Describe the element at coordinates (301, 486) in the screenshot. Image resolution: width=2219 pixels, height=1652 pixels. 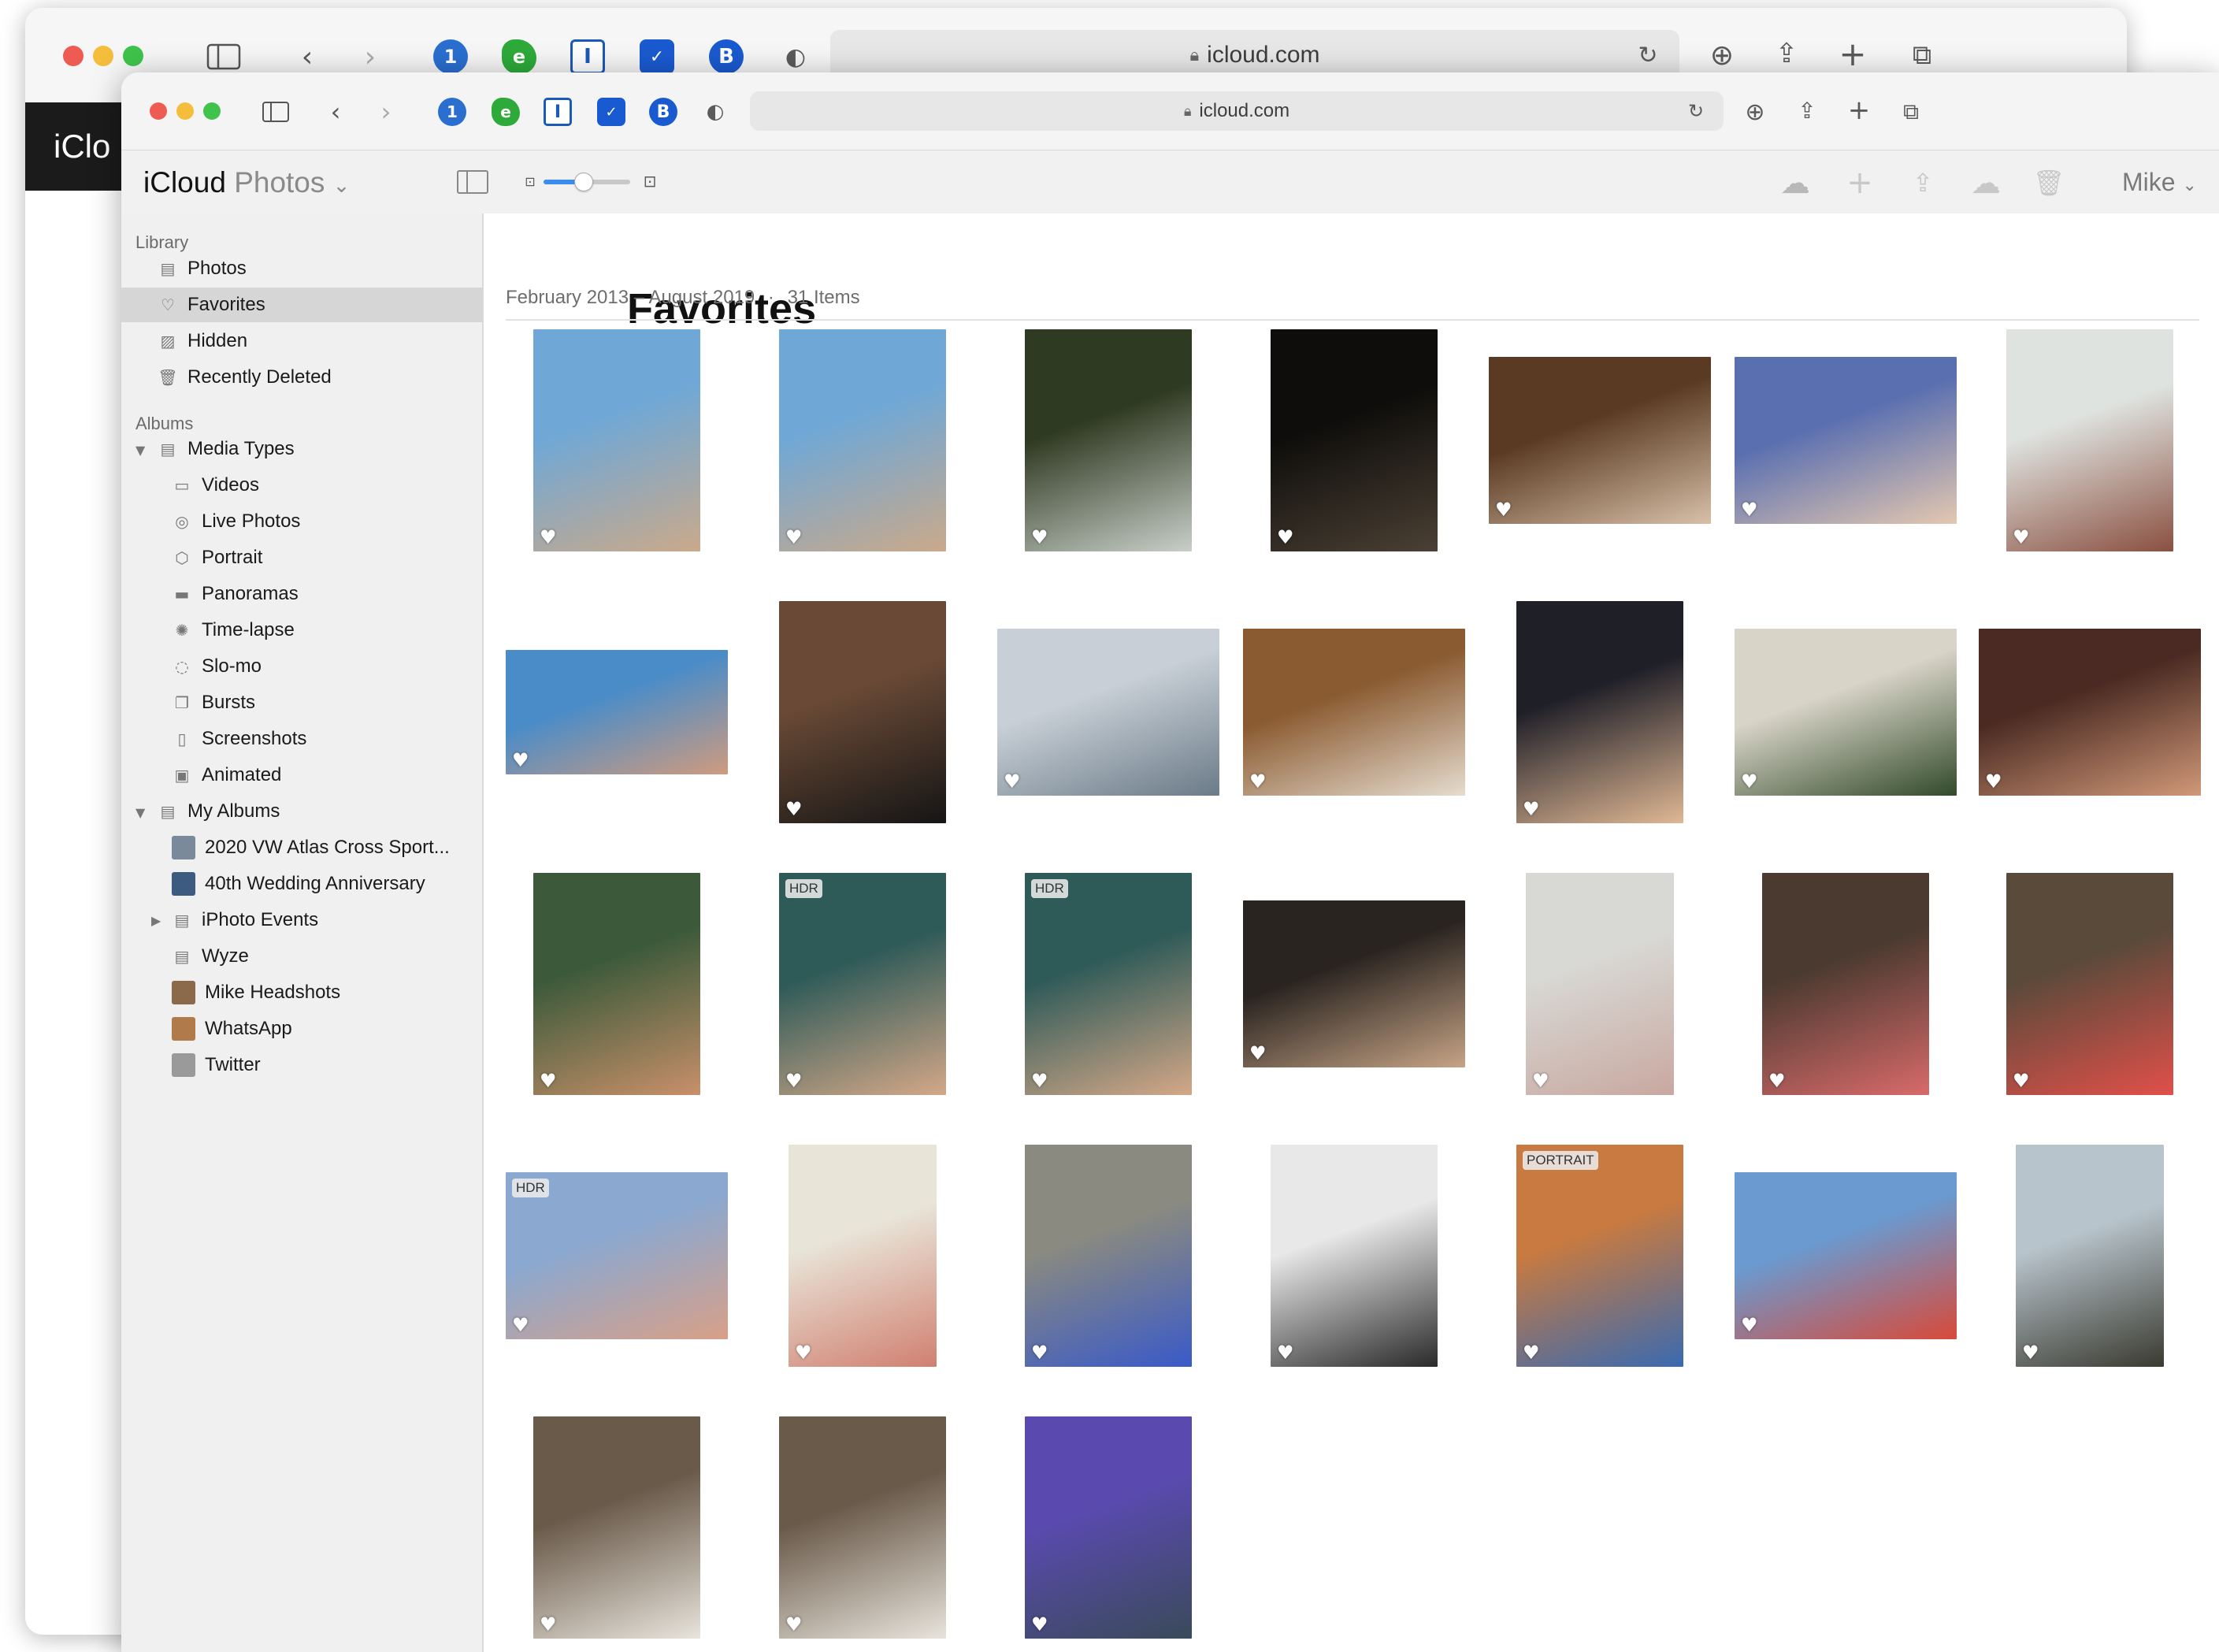
I see `sidebar-item-videos: ▭ Videos` at that location.